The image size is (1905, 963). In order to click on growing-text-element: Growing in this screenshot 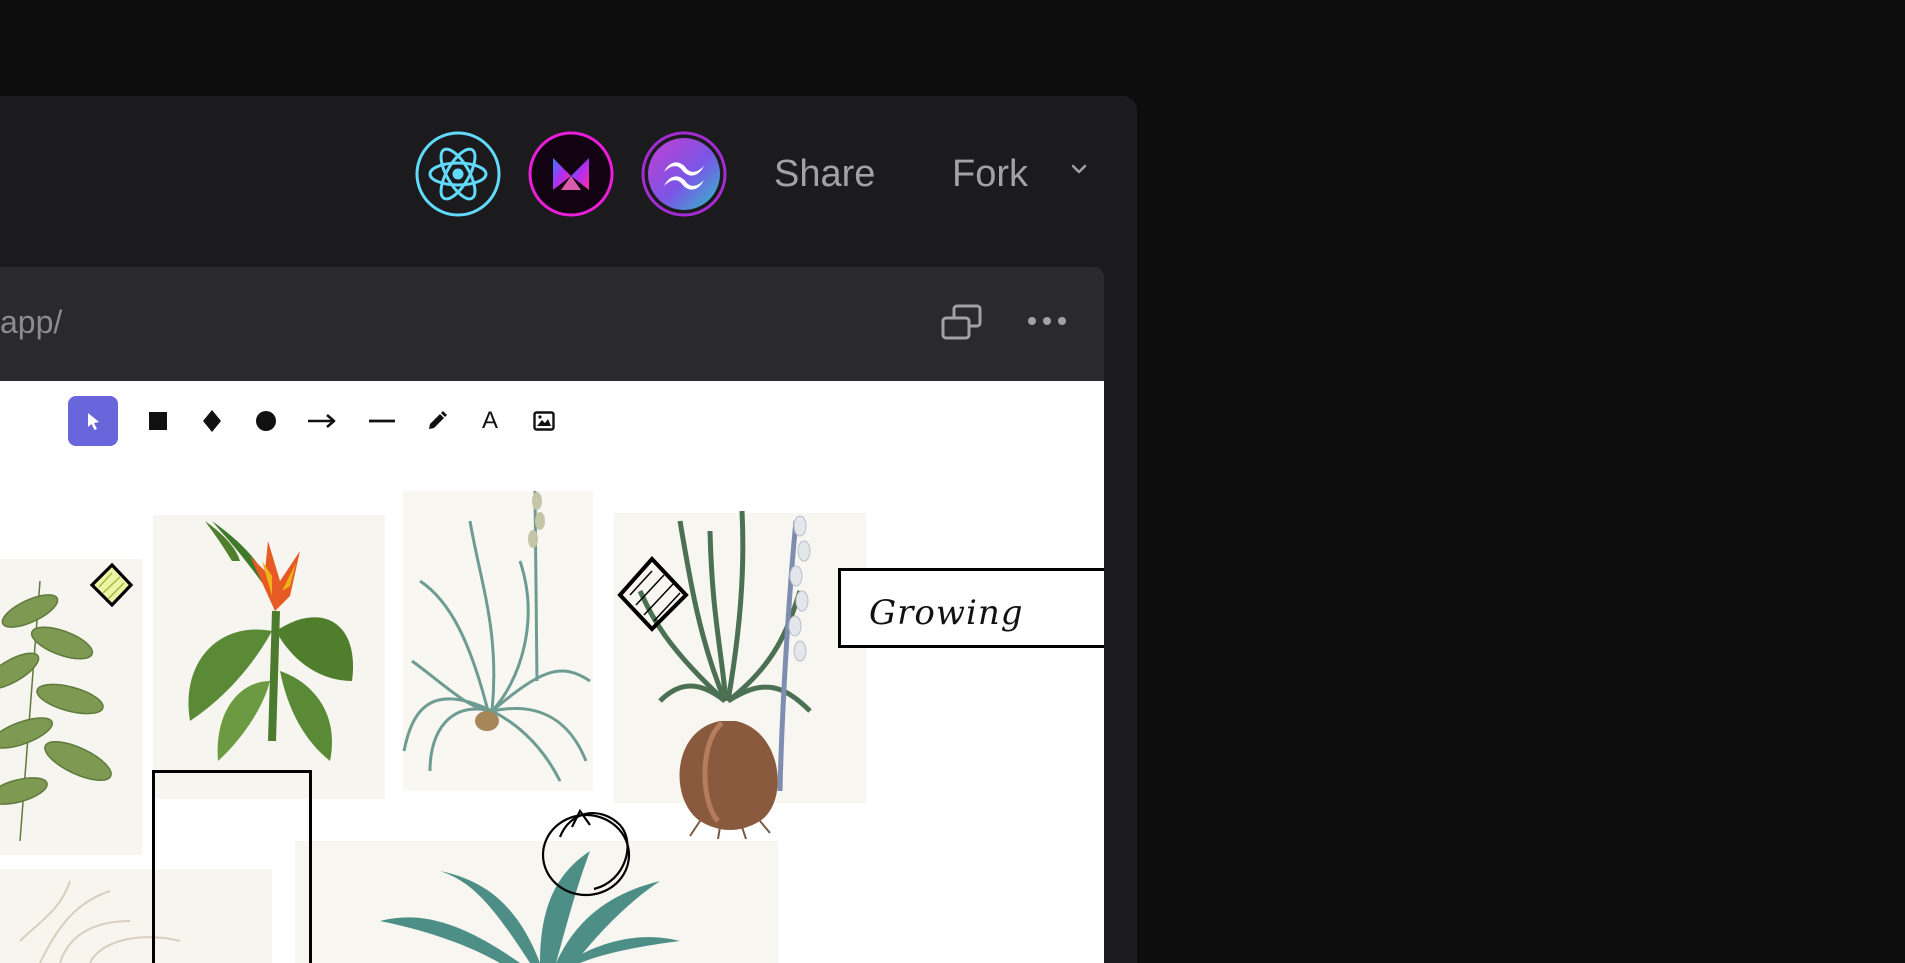, I will do `click(971, 608)`.